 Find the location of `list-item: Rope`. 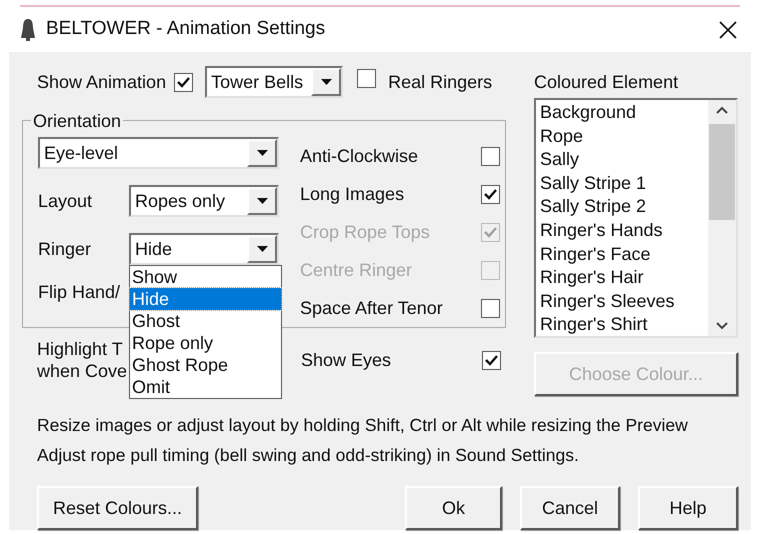

list-item: Rope is located at coordinates (624, 136).